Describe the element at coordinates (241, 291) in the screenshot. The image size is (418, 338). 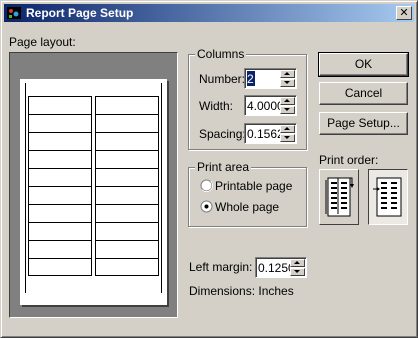
I see `dimensions-text: Dimensions: Inches` at that location.